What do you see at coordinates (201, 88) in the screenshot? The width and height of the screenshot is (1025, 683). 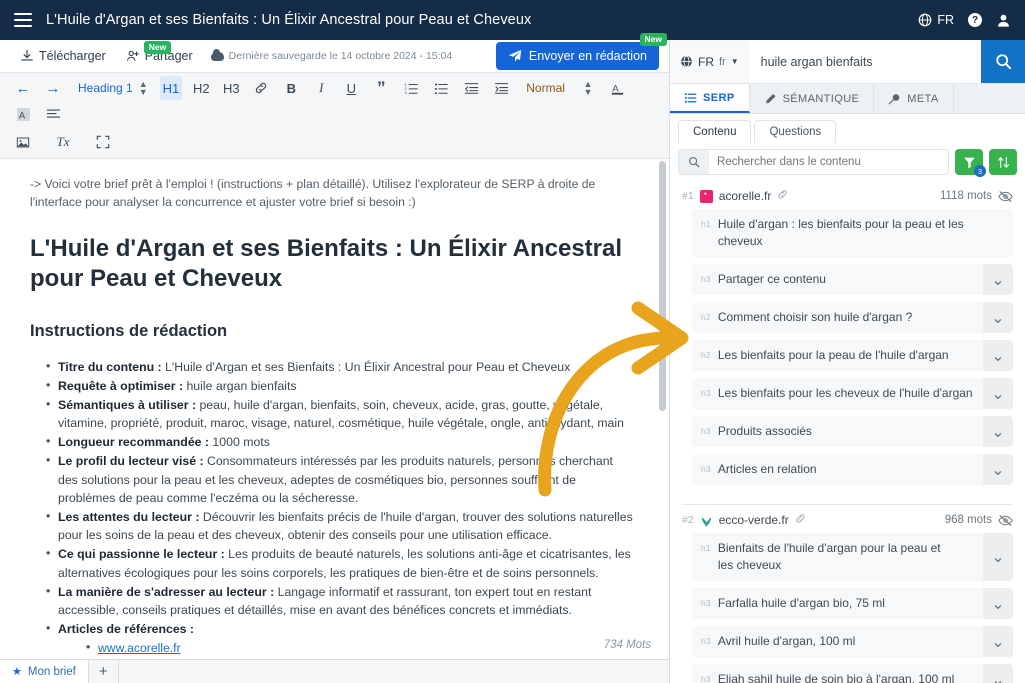 I see `heading-2-button: H2` at bounding box center [201, 88].